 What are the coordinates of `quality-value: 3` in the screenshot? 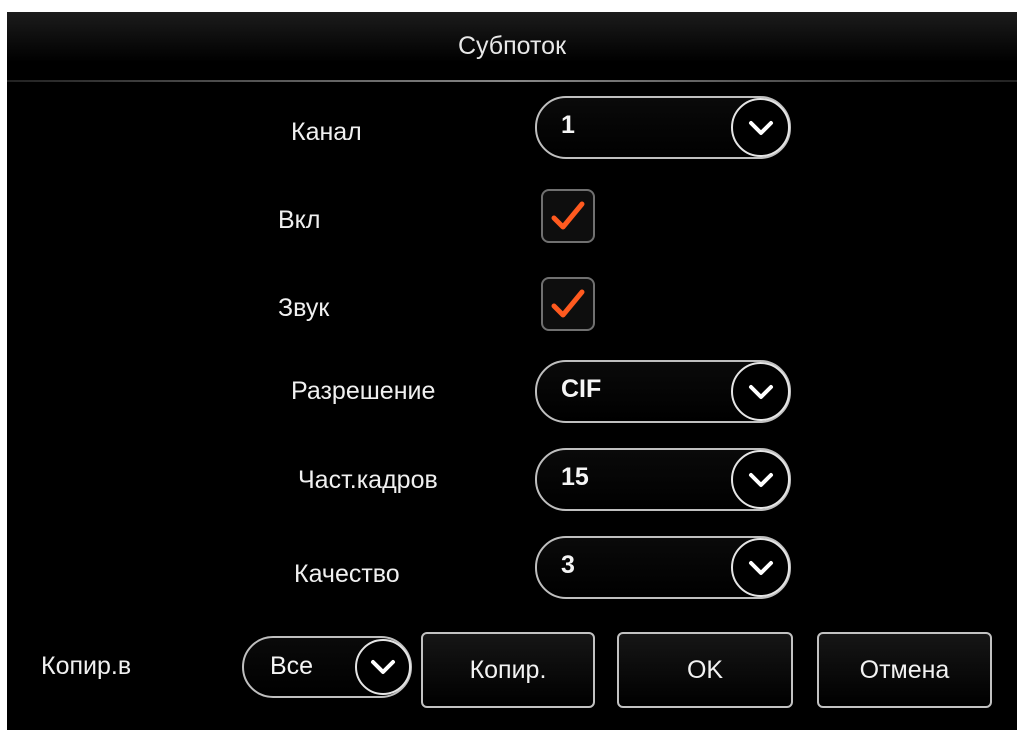 It's located at (568, 565).